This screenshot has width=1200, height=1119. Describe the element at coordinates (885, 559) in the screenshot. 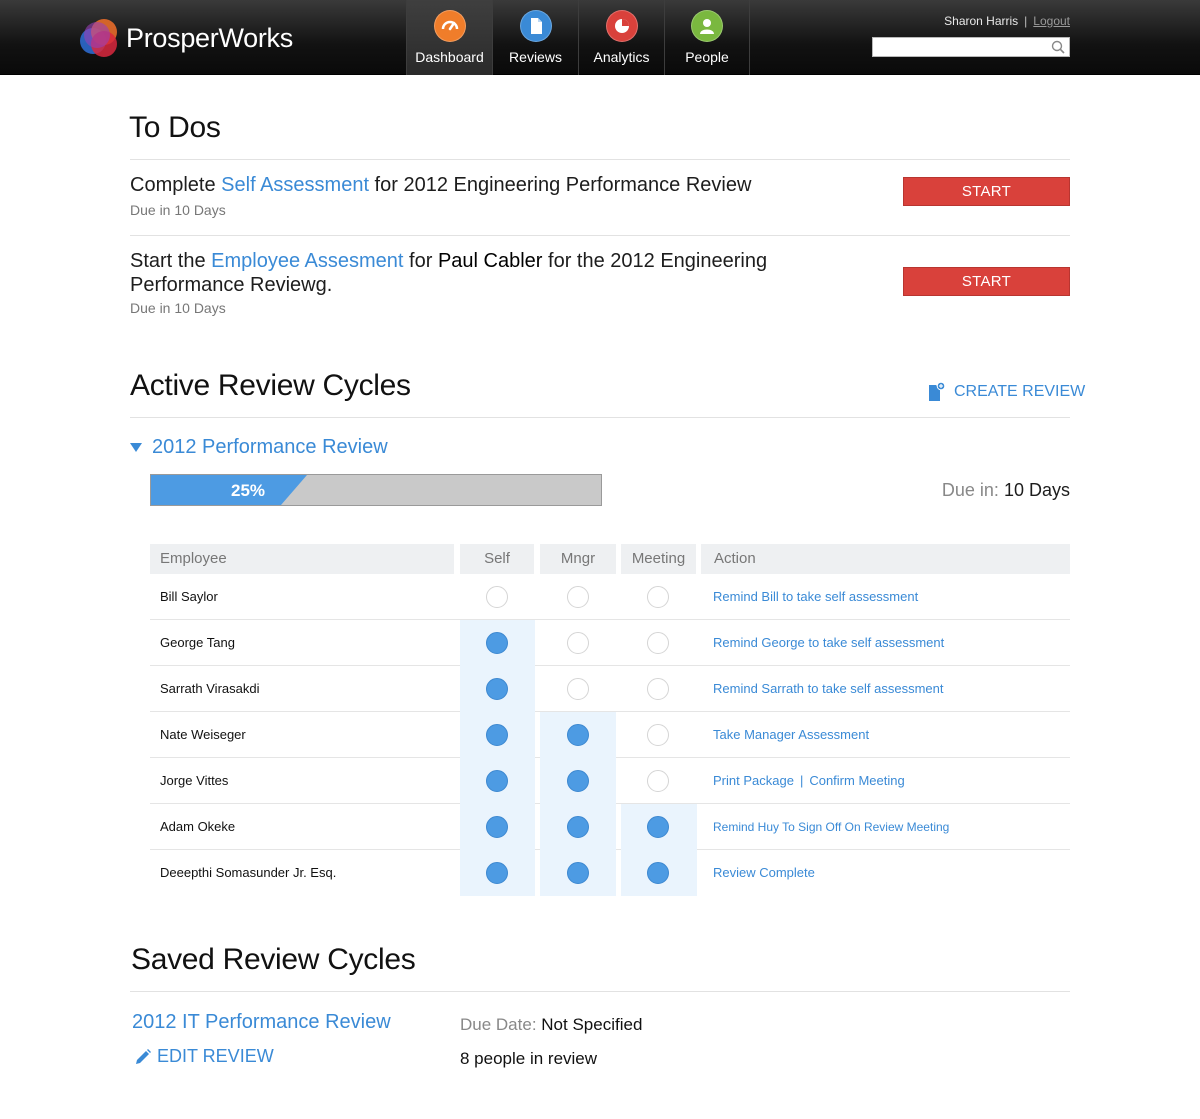

I see `column-header-action: Action` at that location.